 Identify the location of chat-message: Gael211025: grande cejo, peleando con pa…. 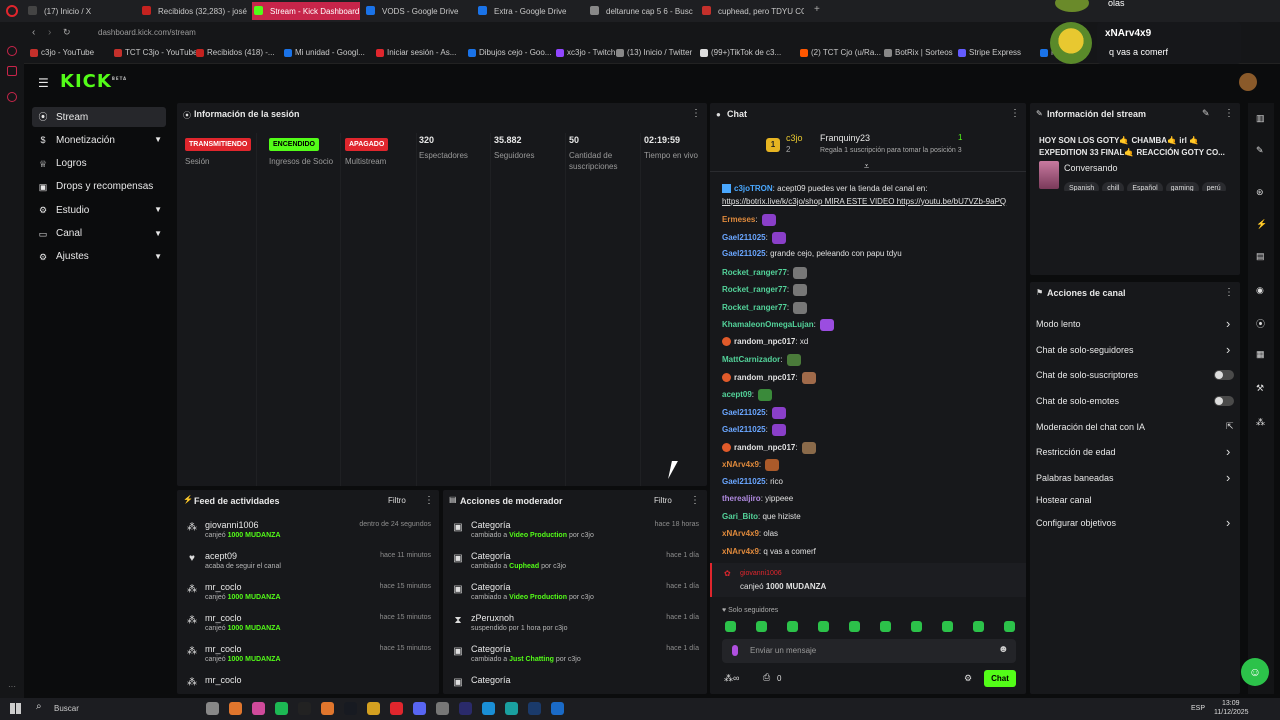
(812, 253).